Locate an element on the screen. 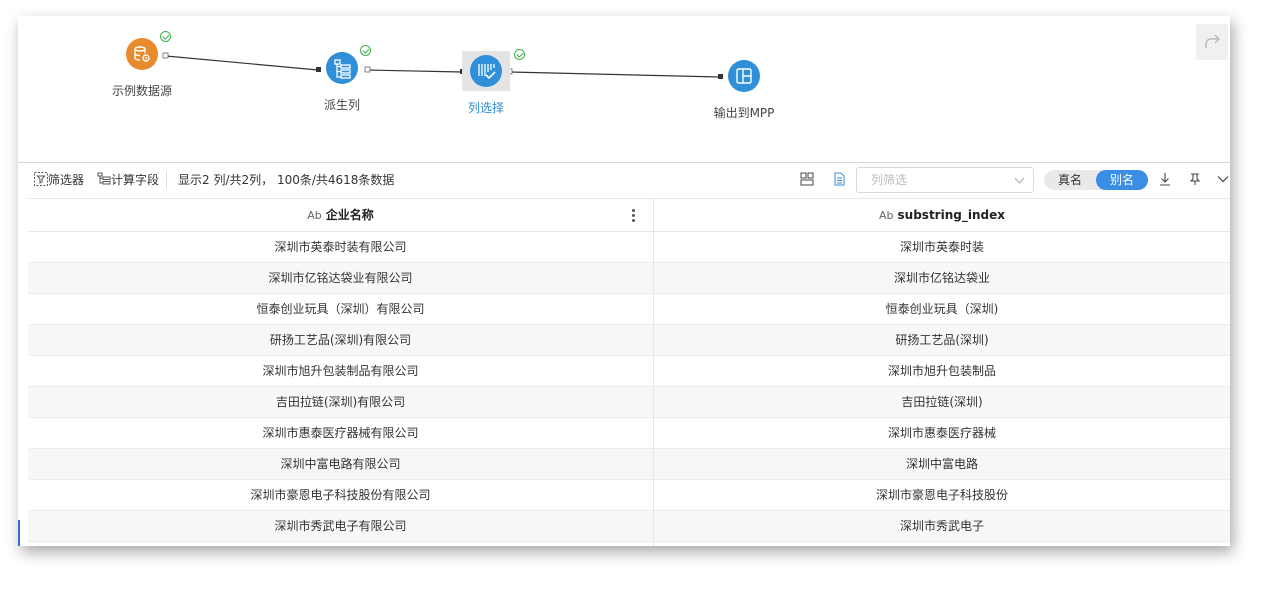 This screenshot has width=1278, height=594. column-header-substring: Ab substring_index is located at coordinates (942, 215).